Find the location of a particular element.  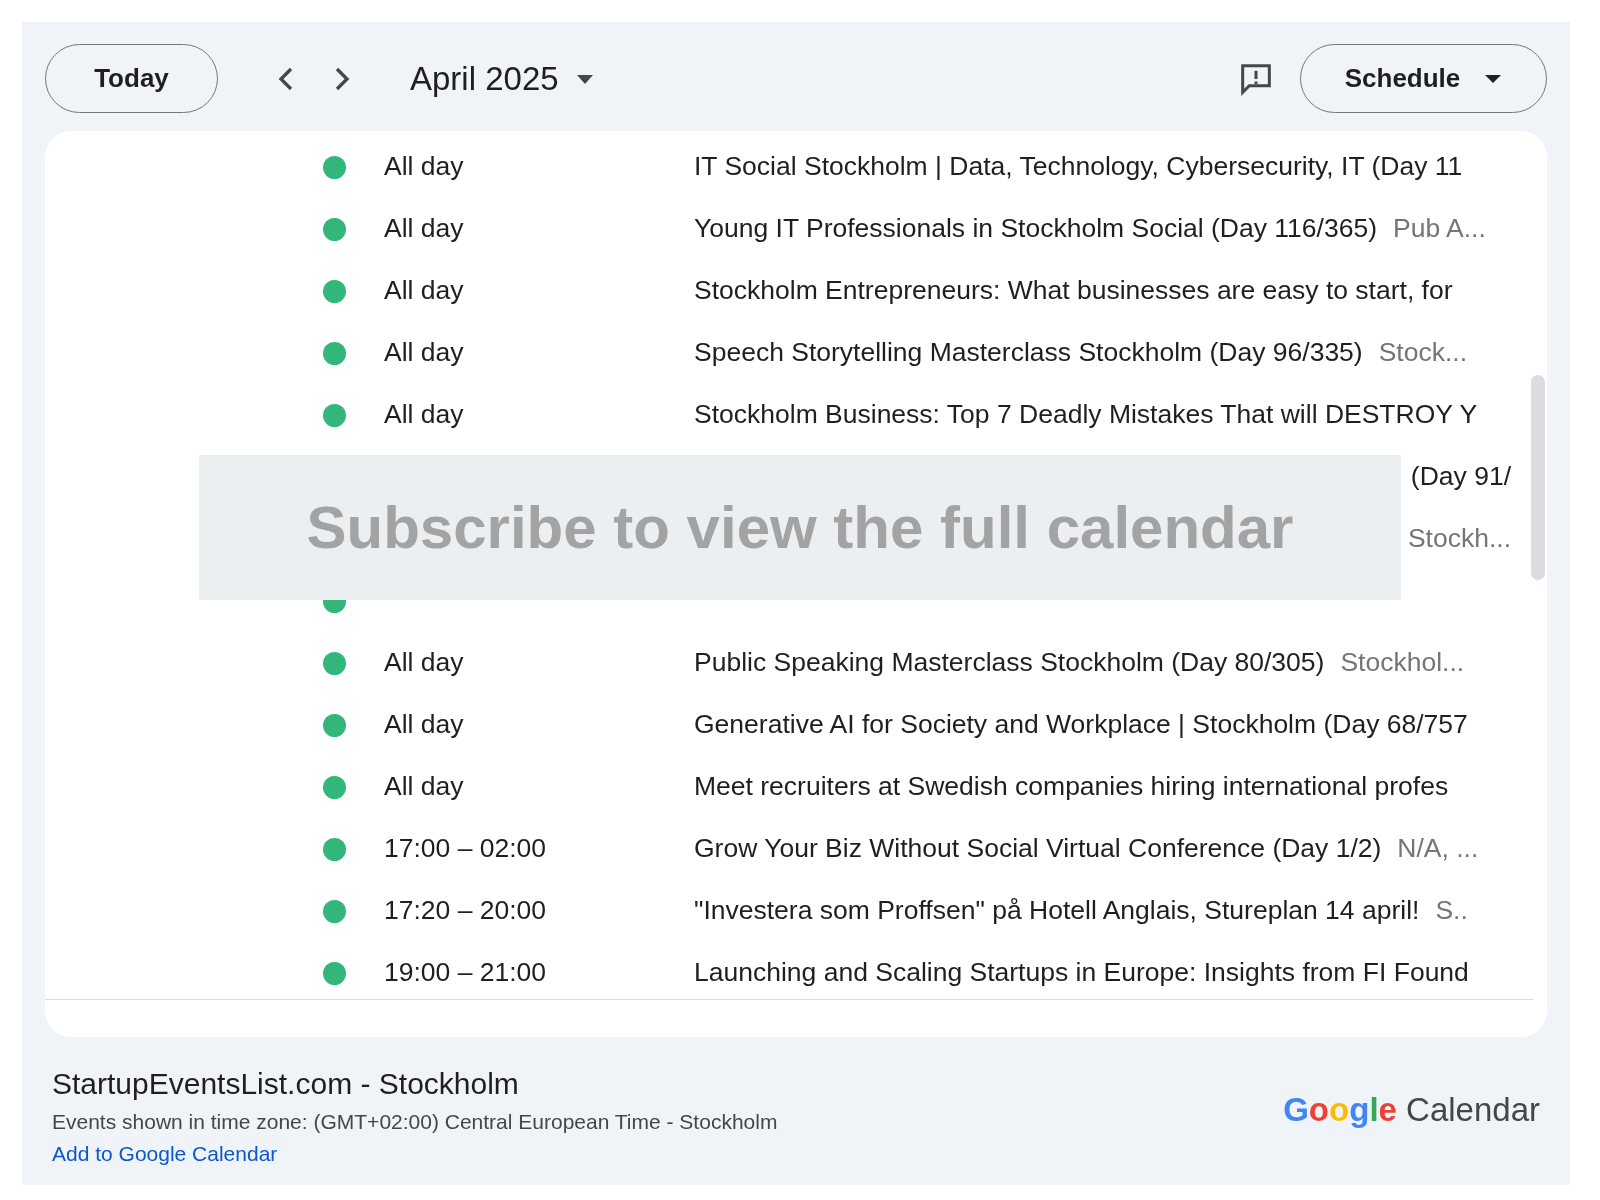

scrollbar is located at coordinates (1538, 477).